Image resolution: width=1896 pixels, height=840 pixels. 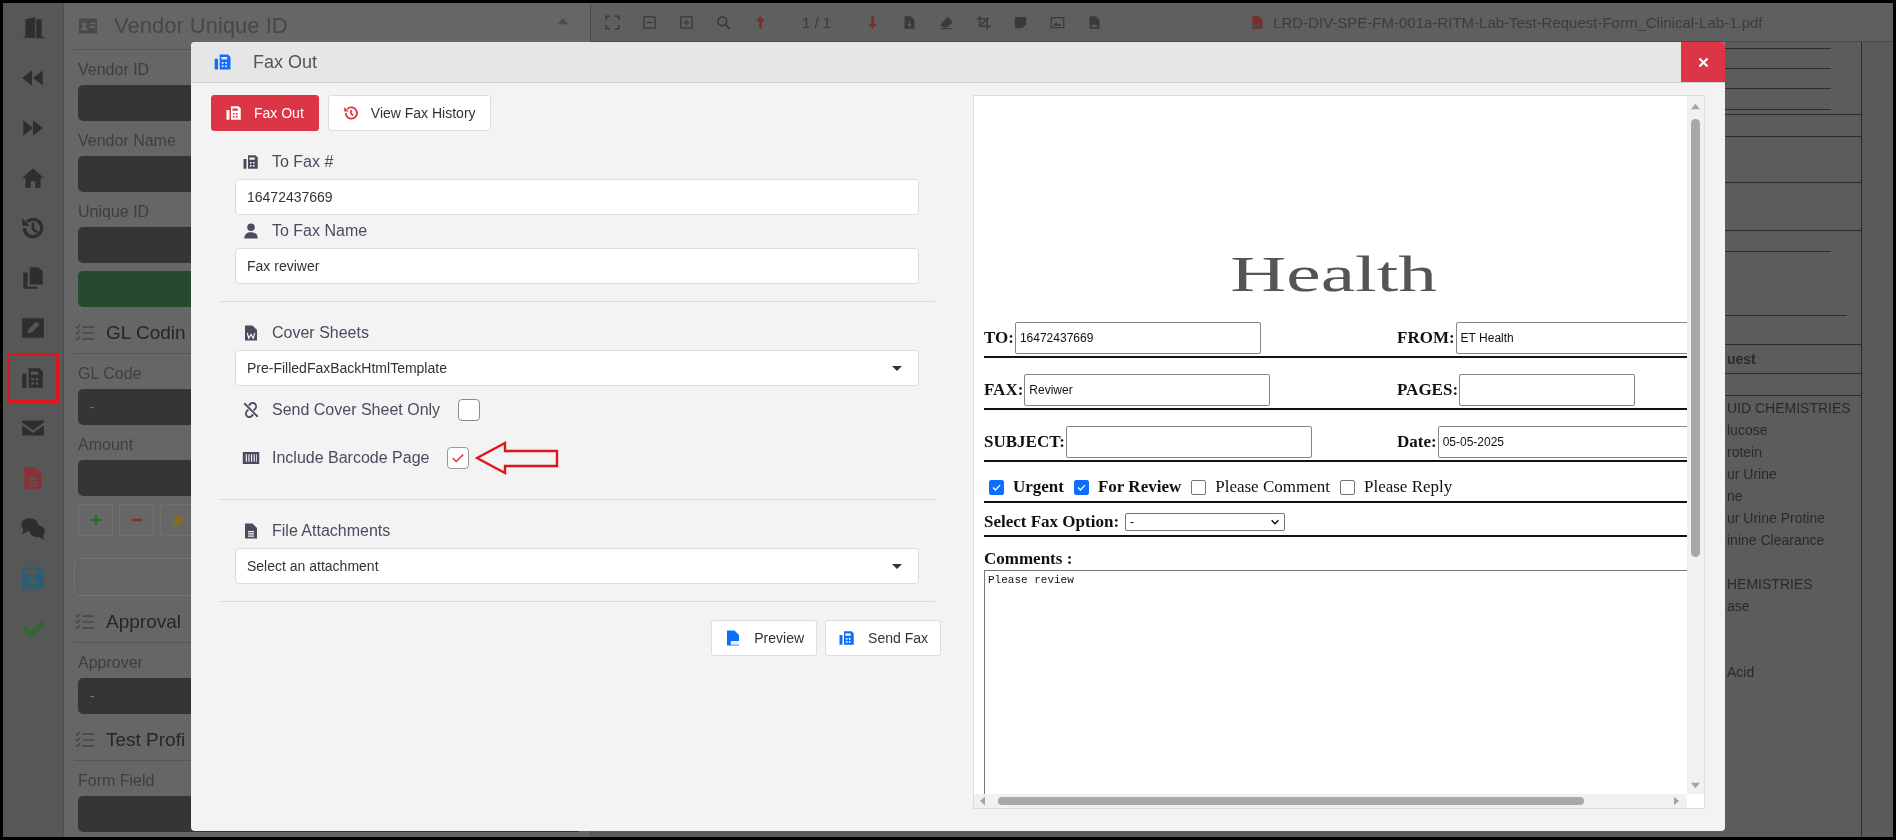 What do you see at coordinates (1676, 801) in the screenshot?
I see `scroll-right-icon` at bounding box center [1676, 801].